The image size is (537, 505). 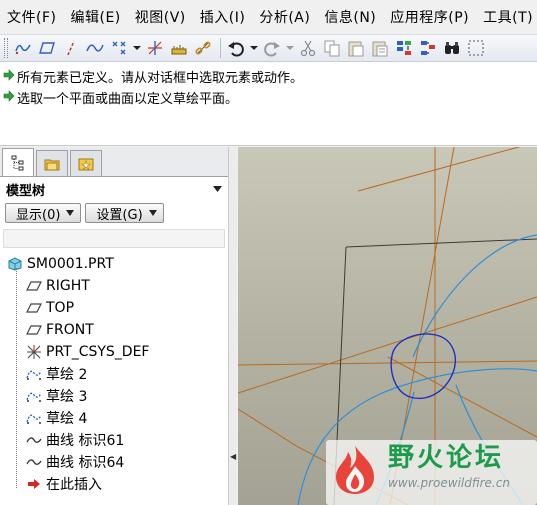 What do you see at coordinates (220, 48) in the screenshot?
I see `toolbar-separator` at bounding box center [220, 48].